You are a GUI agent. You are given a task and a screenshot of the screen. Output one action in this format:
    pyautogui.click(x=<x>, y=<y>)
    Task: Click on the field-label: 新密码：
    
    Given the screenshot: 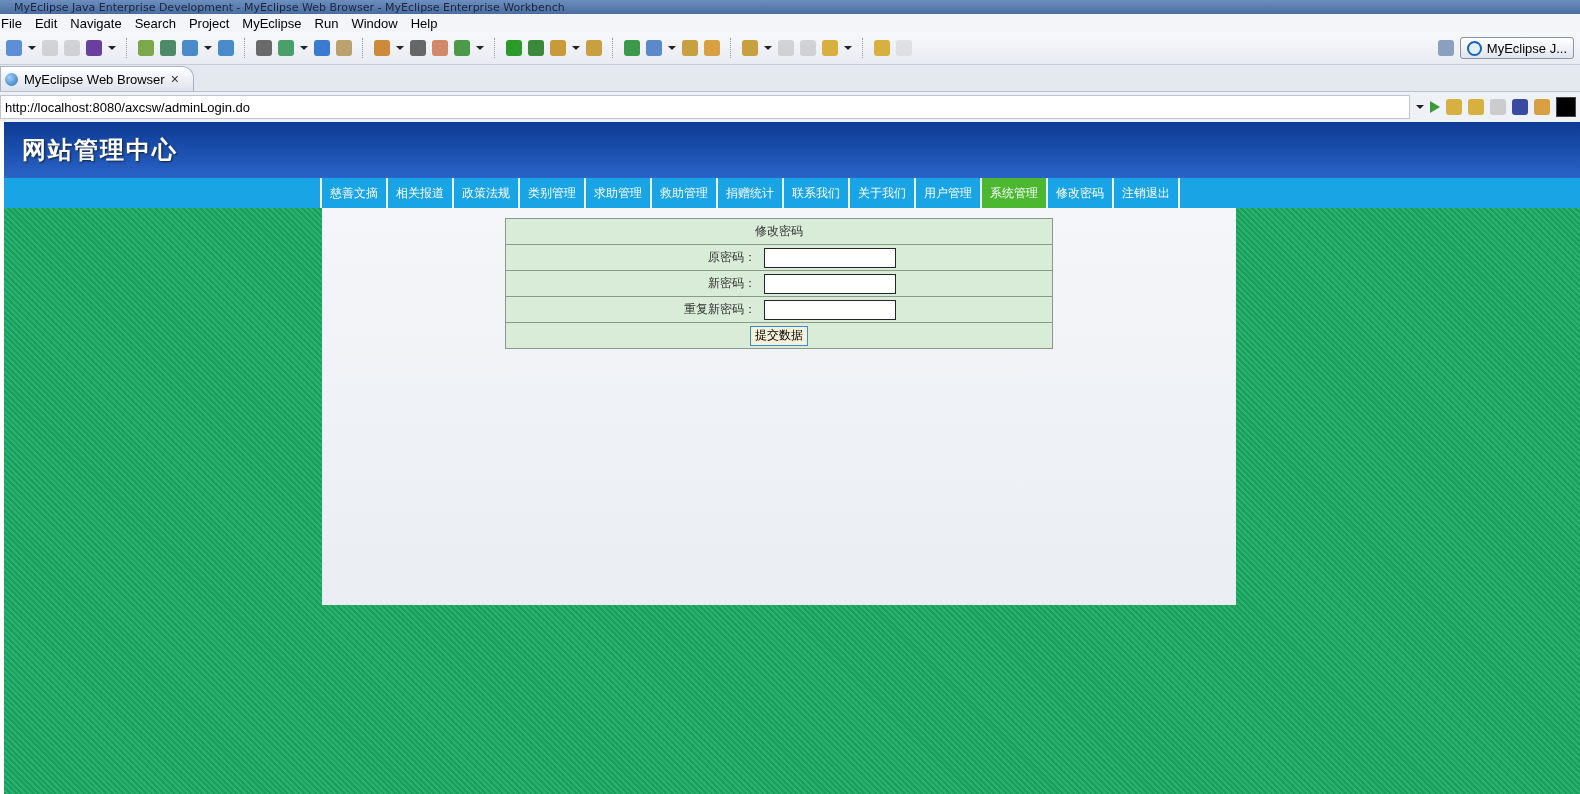 What is the action you would take?
    pyautogui.click(x=732, y=283)
    